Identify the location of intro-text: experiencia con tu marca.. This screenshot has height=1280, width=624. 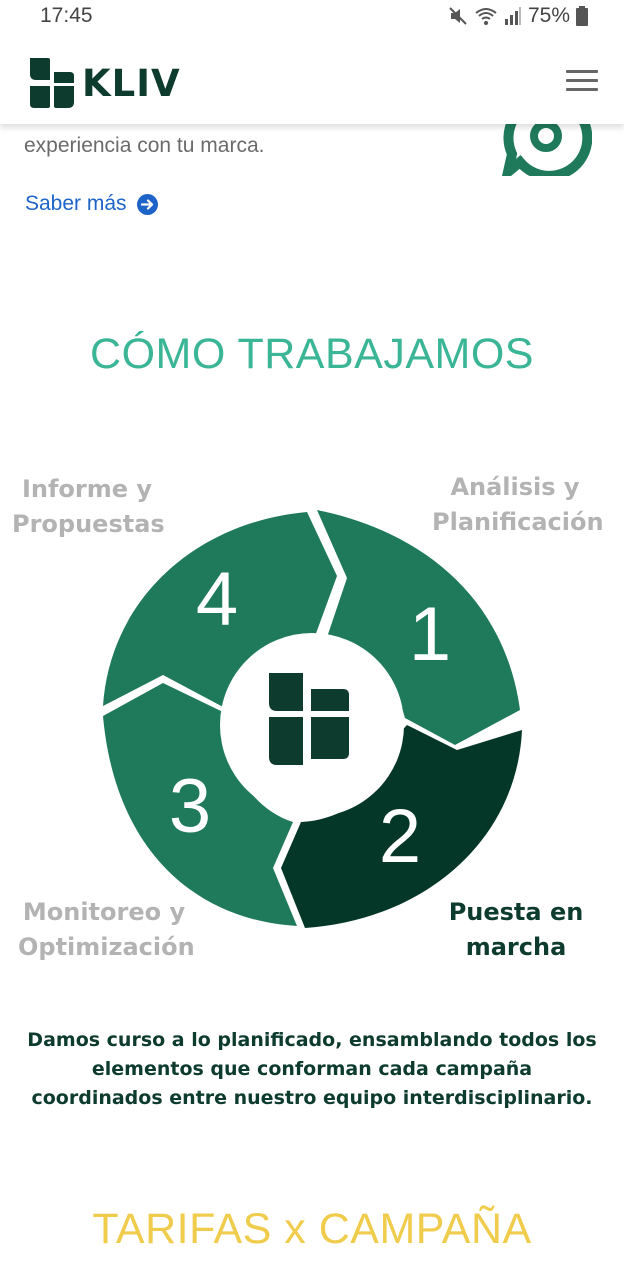
(144, 145).